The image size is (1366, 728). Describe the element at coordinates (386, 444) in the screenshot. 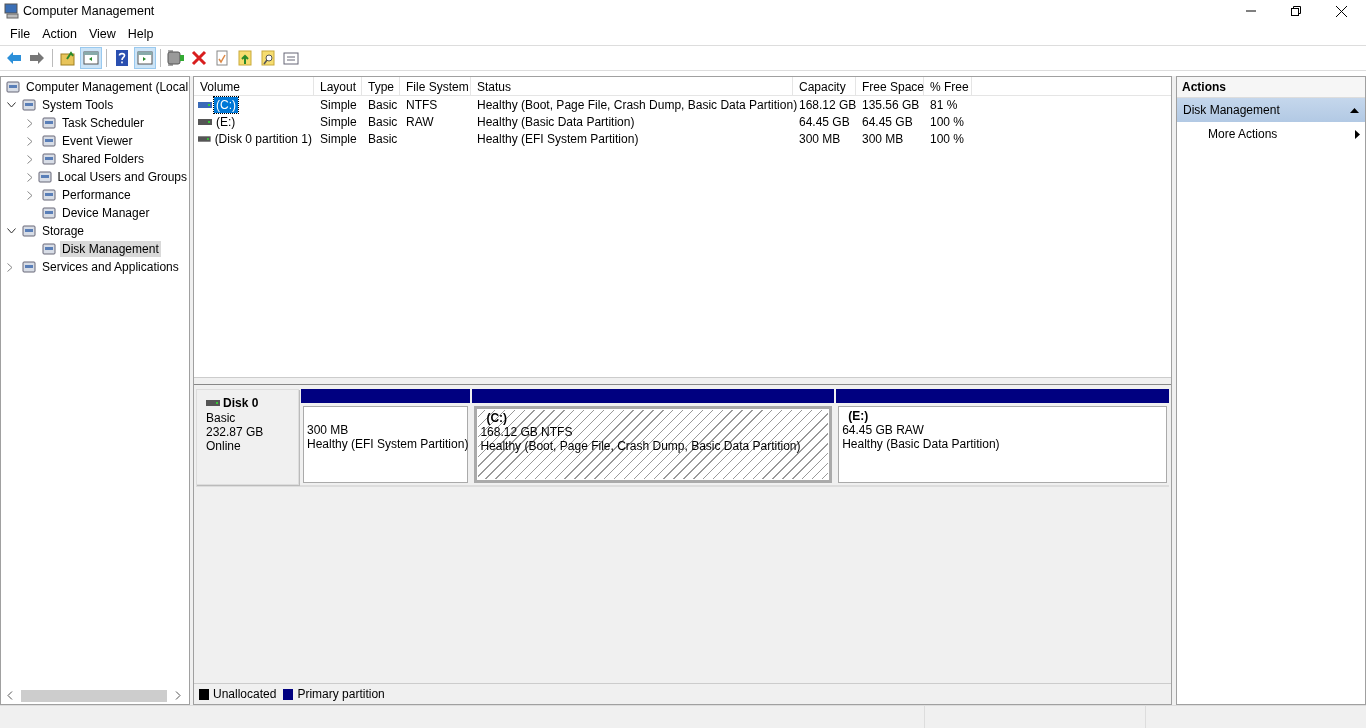

I see `partition-block: 300 MB Healthy (EFI System Partition)` at that location.